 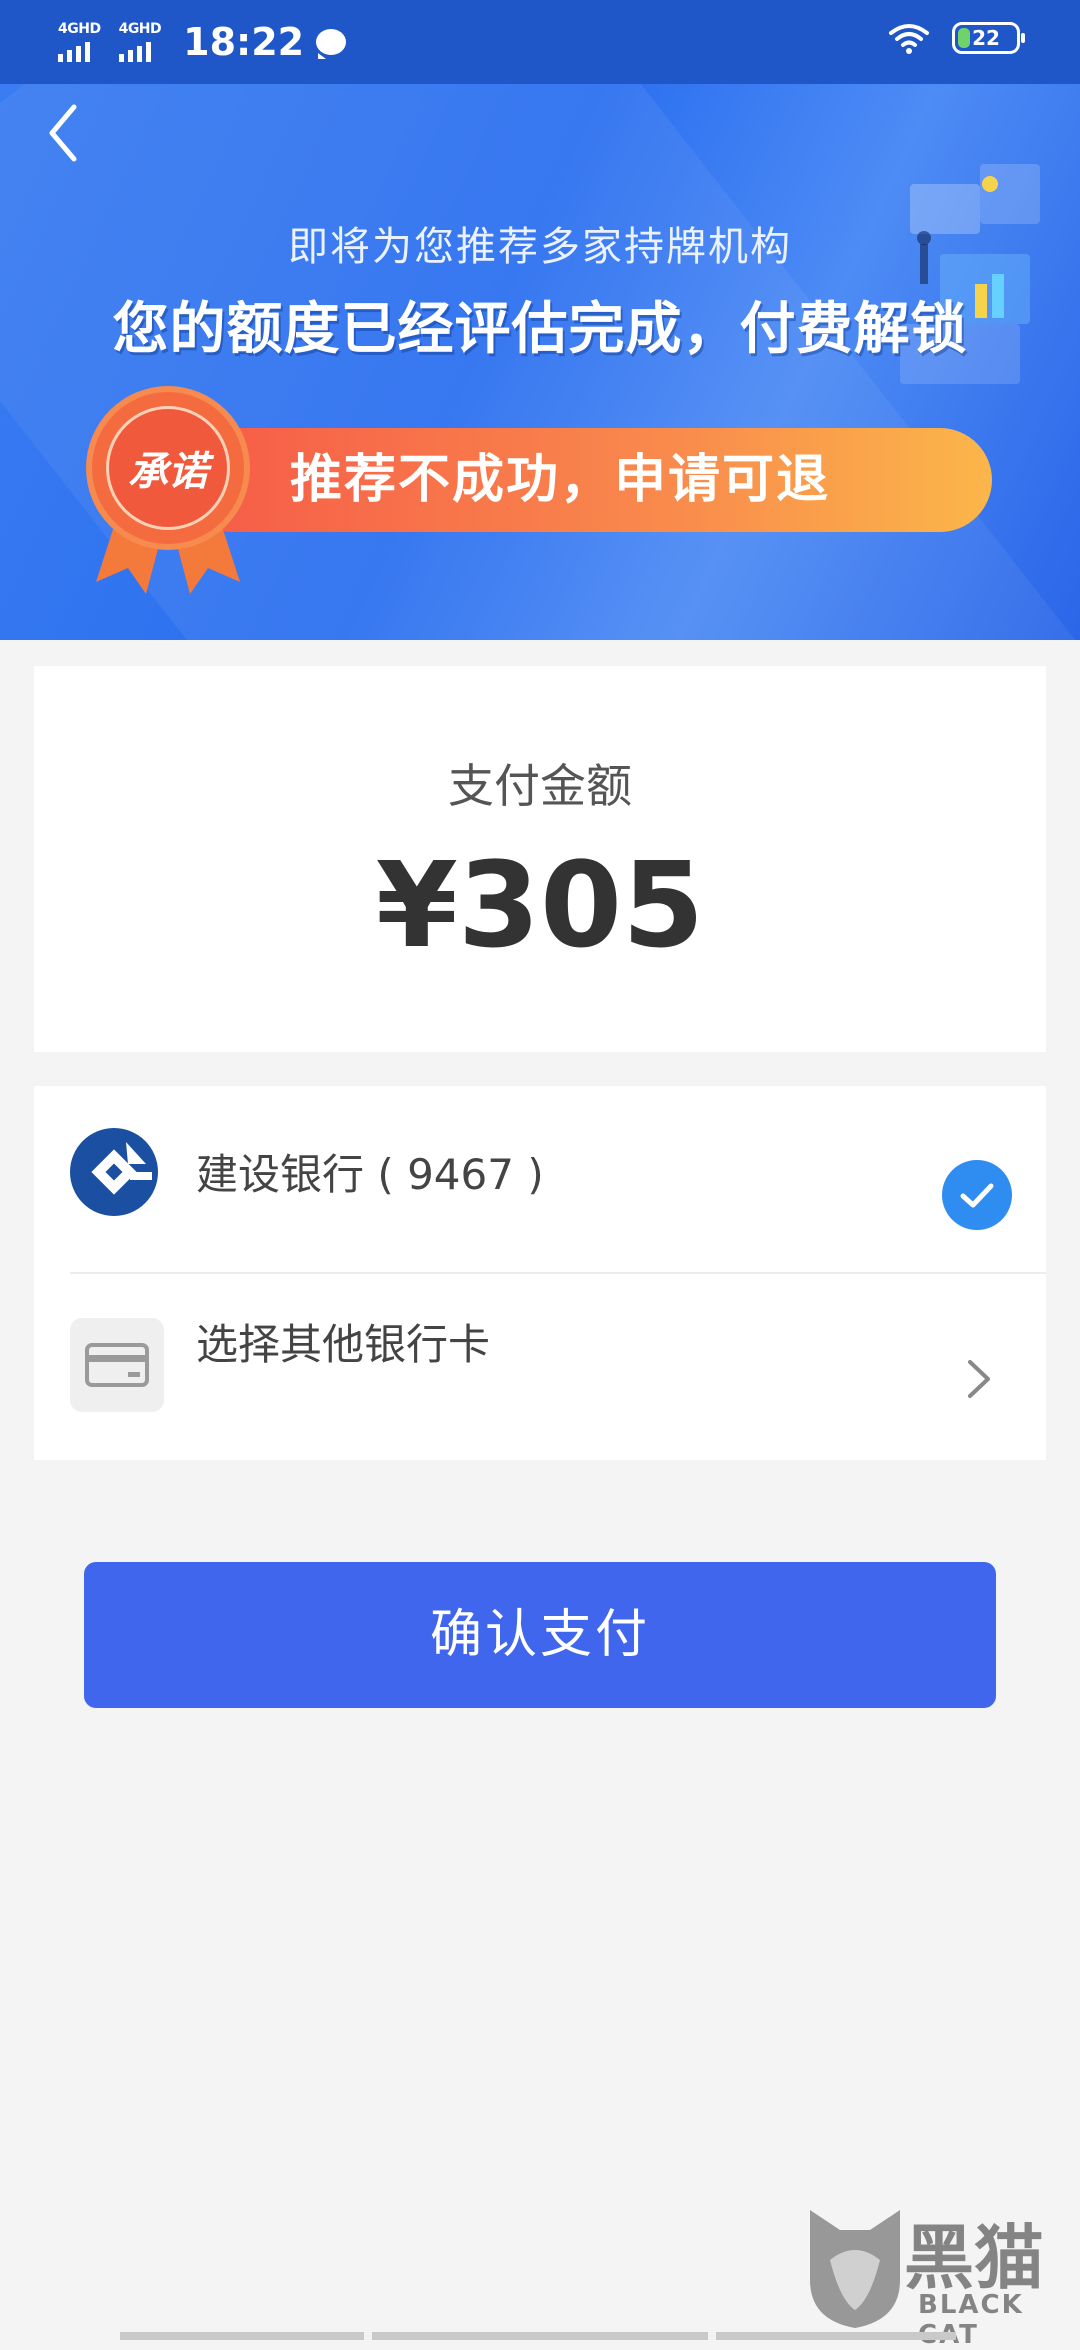 I want to click on method-label: 选择其他银行卡, so click(x=343, y=1344).